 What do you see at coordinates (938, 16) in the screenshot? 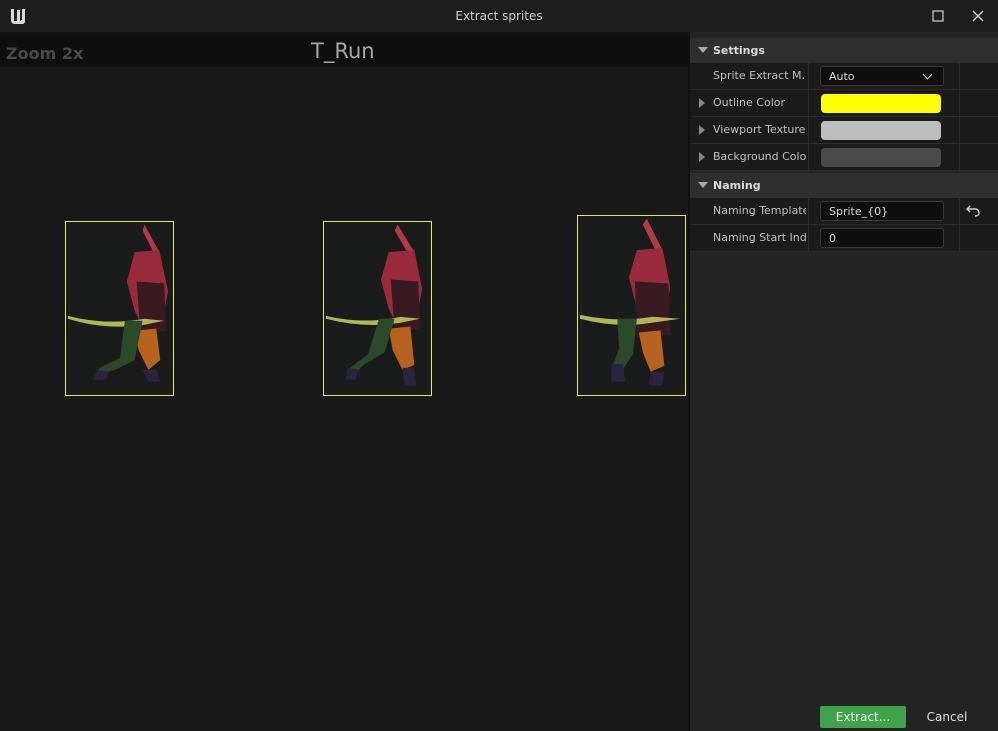
I see `maximize-icon` at bounding box center [938, 16].